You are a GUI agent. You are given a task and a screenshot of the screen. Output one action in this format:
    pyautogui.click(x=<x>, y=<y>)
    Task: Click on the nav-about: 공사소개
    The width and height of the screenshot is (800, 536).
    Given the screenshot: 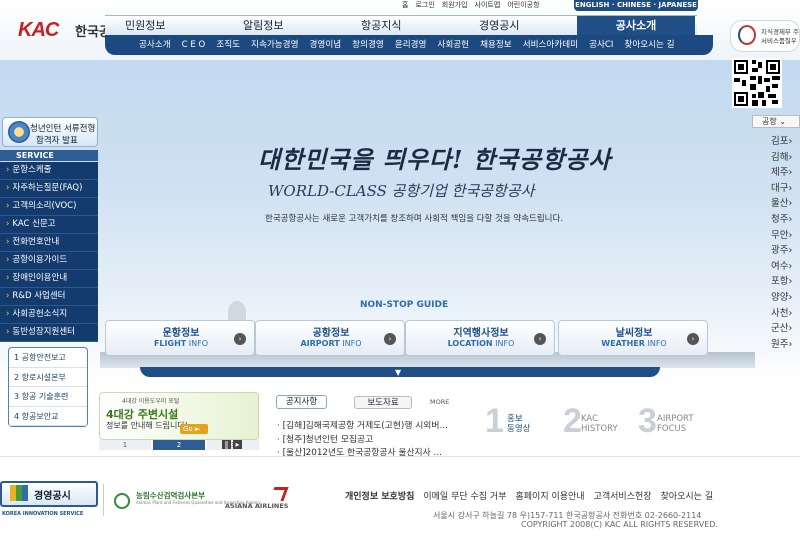 What is the action you would take?
    pyautogui.click(x=636, y=25)
    